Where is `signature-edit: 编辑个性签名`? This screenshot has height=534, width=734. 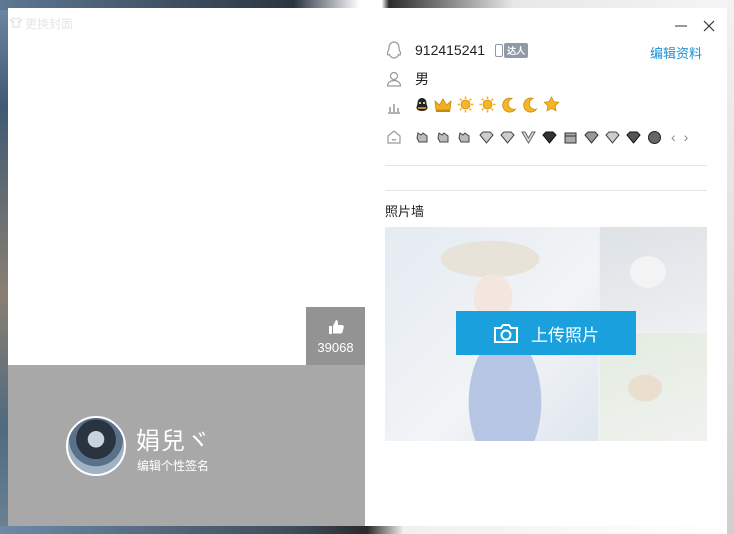 signature-edit: 编辑个性签名 is located at coordinates (173, 465).